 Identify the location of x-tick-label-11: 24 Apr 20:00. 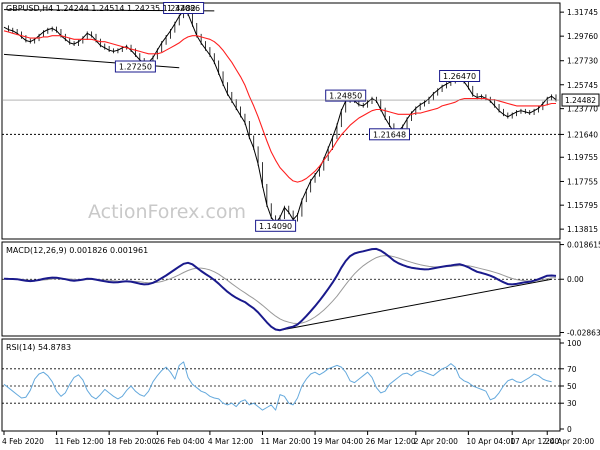
(569, 441).